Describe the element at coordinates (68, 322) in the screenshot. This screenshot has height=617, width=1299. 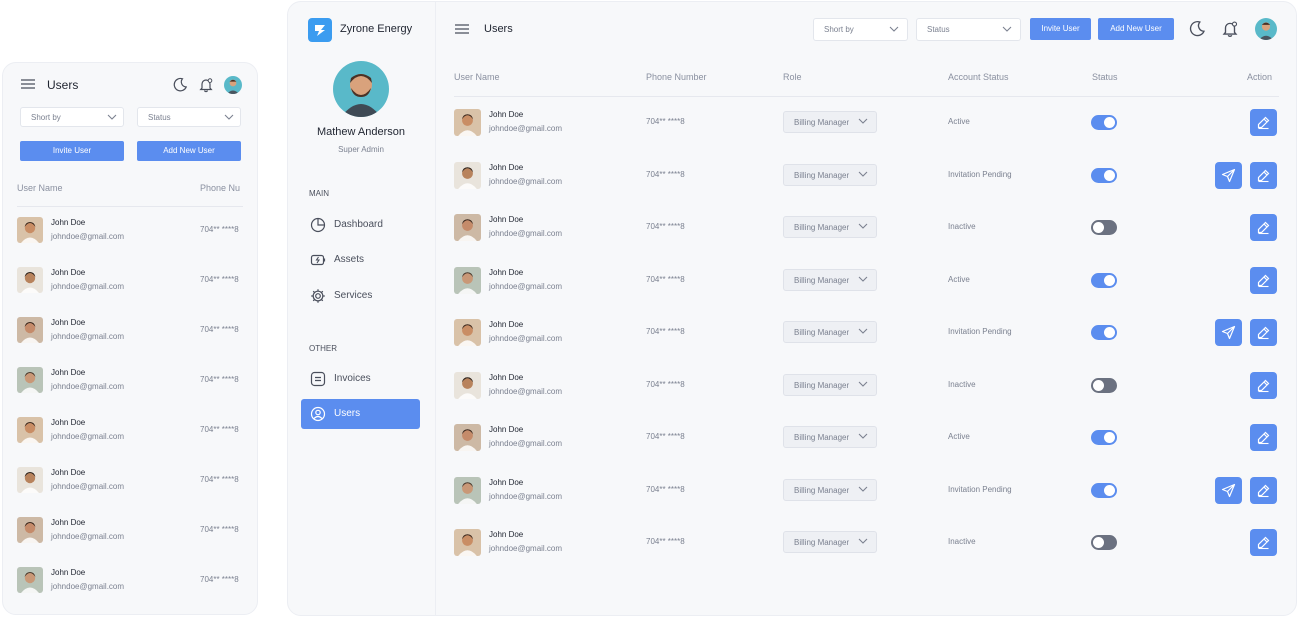
I see `user-name: John Doe` at that location.